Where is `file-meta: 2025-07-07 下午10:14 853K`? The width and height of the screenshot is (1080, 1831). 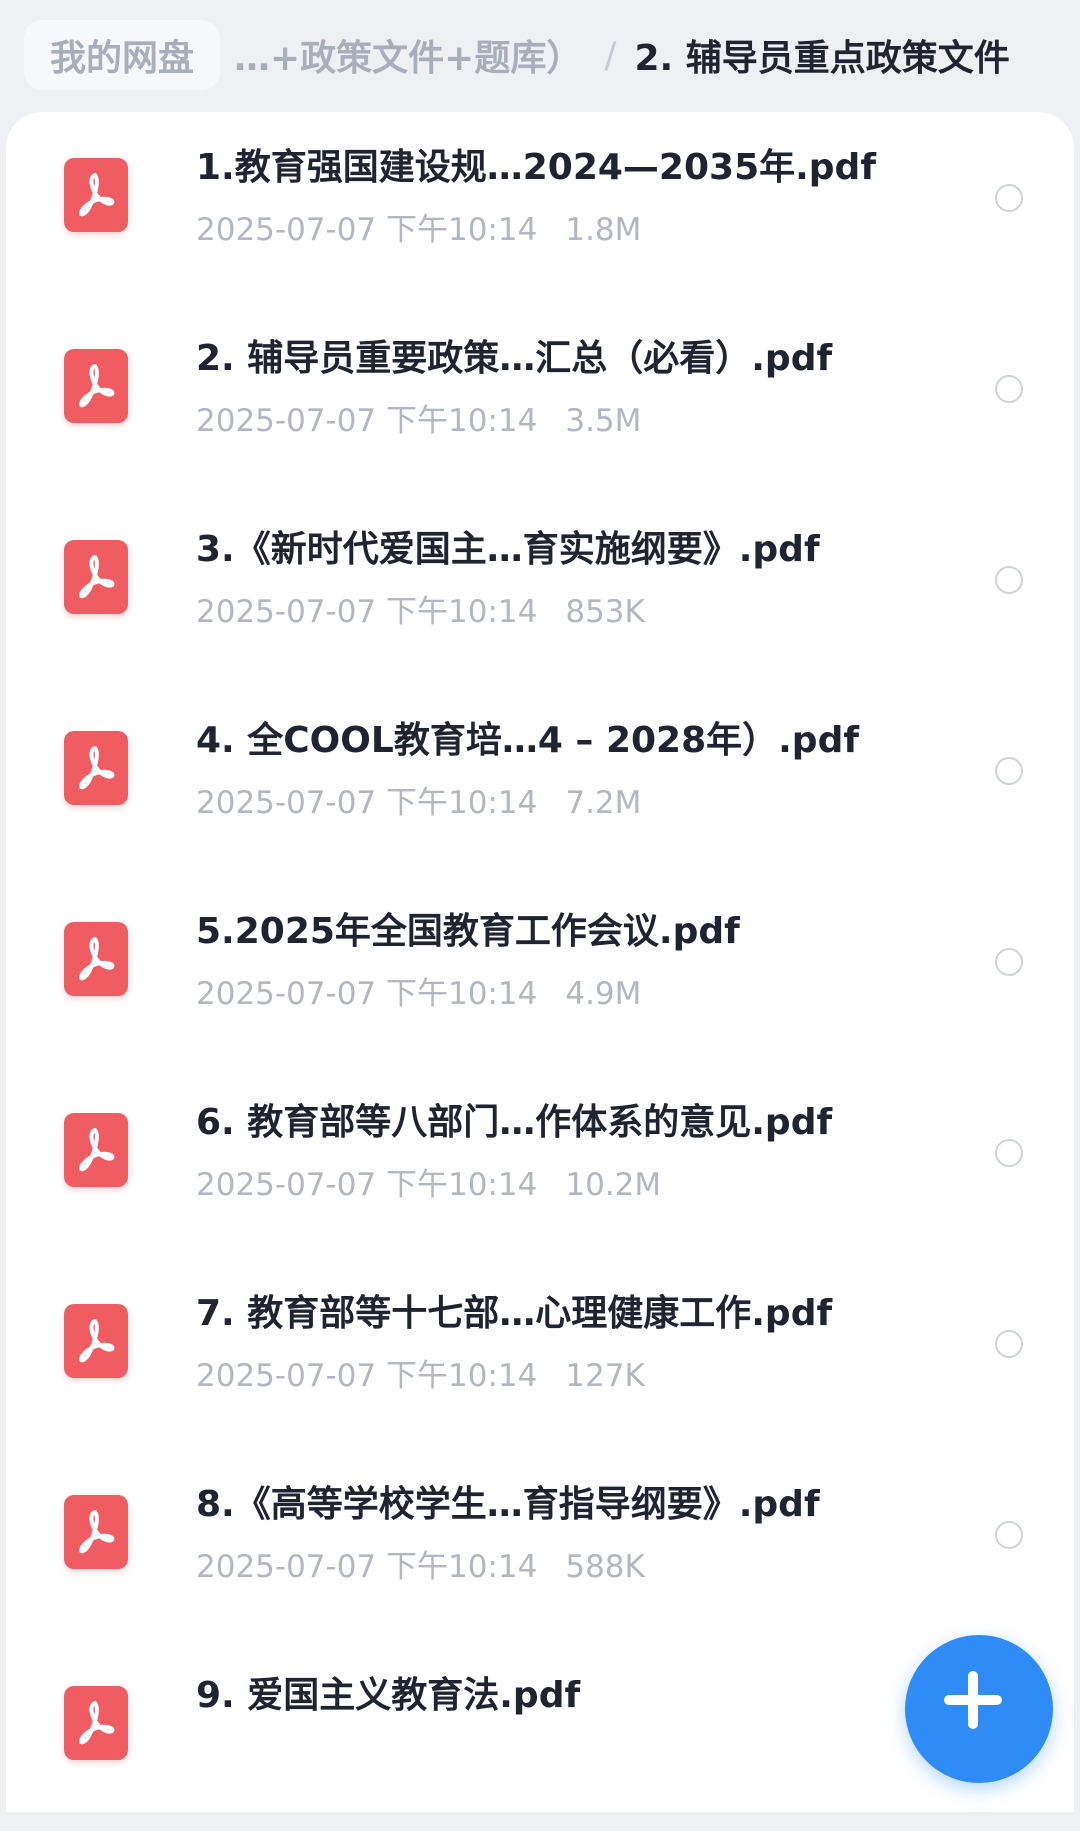 file-meta: 2025-07-07 下午10:14 853K is located at coordinates (420, 608).